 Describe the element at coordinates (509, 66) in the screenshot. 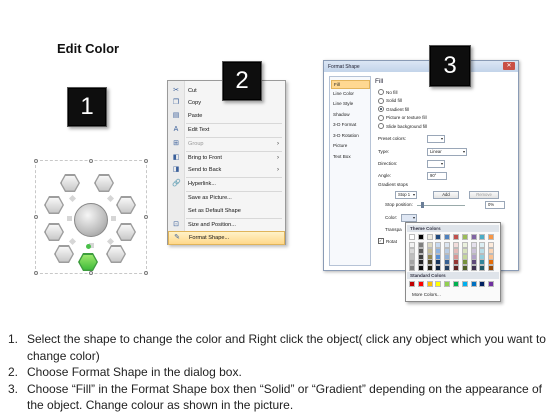

I see `close-icon: ✕` at that location.